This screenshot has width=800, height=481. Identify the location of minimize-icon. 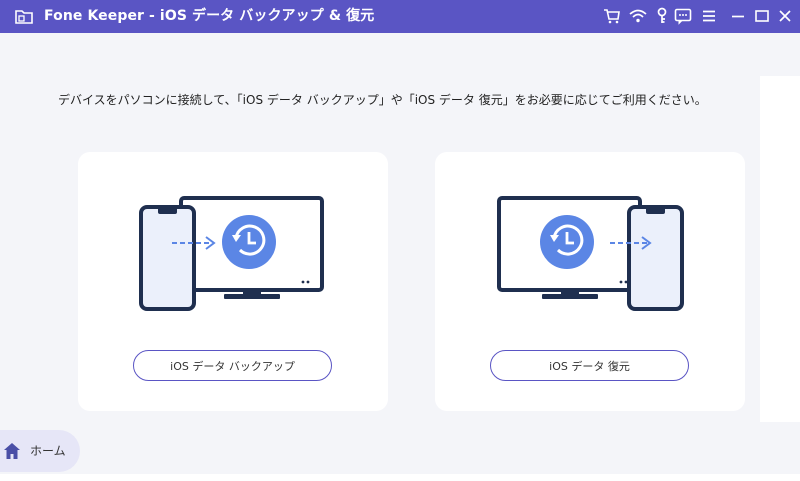
(738, 16).